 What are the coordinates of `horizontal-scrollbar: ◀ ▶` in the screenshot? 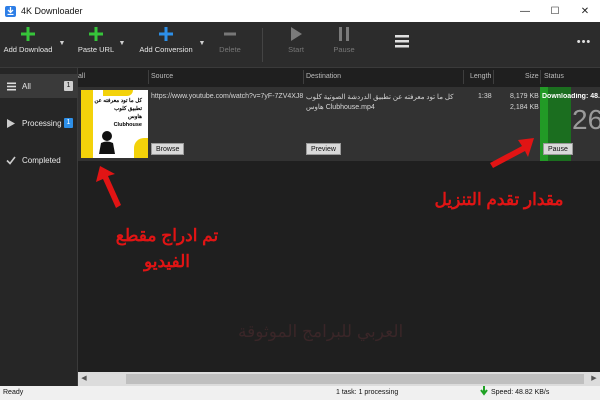 It's located at (339, 379).